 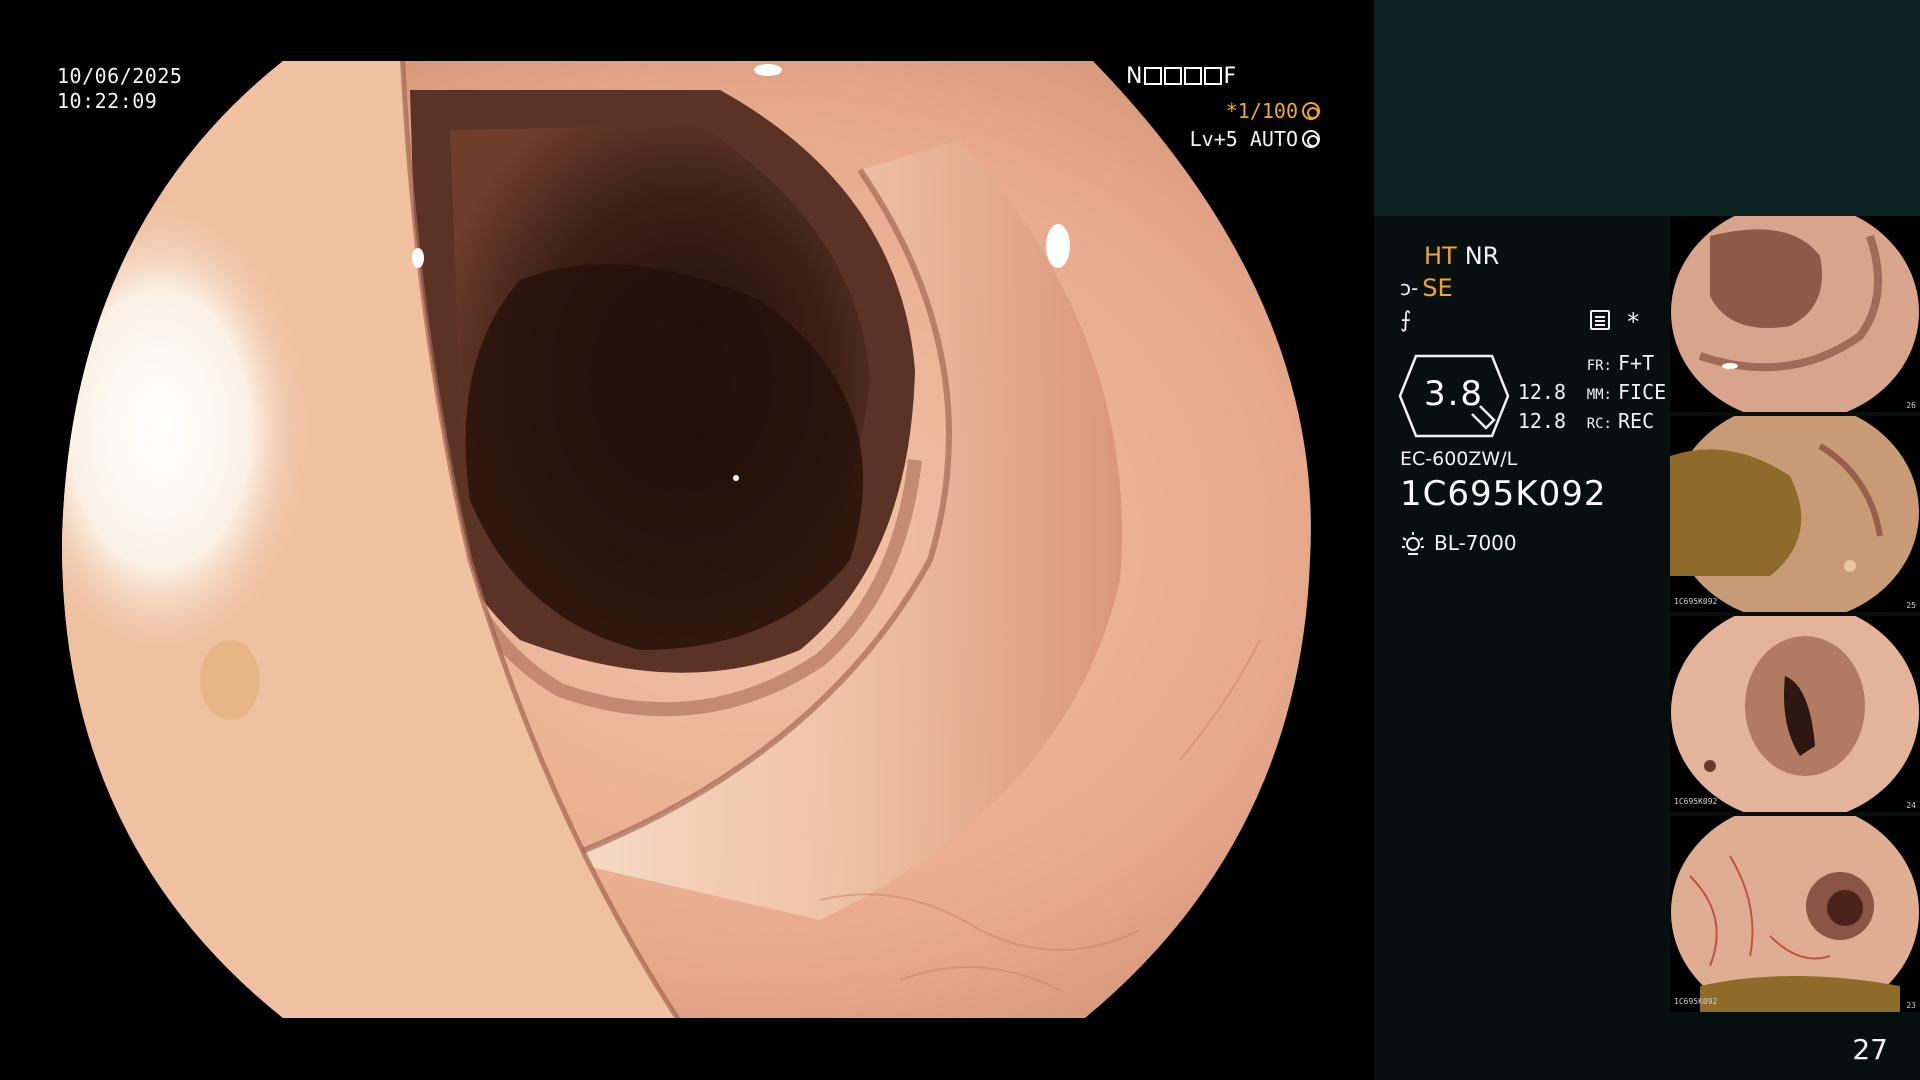 What do you see at coordinates (1135, 76) in the screenshot?
I see `patient-id-prefix: N` at bounding box center [1135, 76].